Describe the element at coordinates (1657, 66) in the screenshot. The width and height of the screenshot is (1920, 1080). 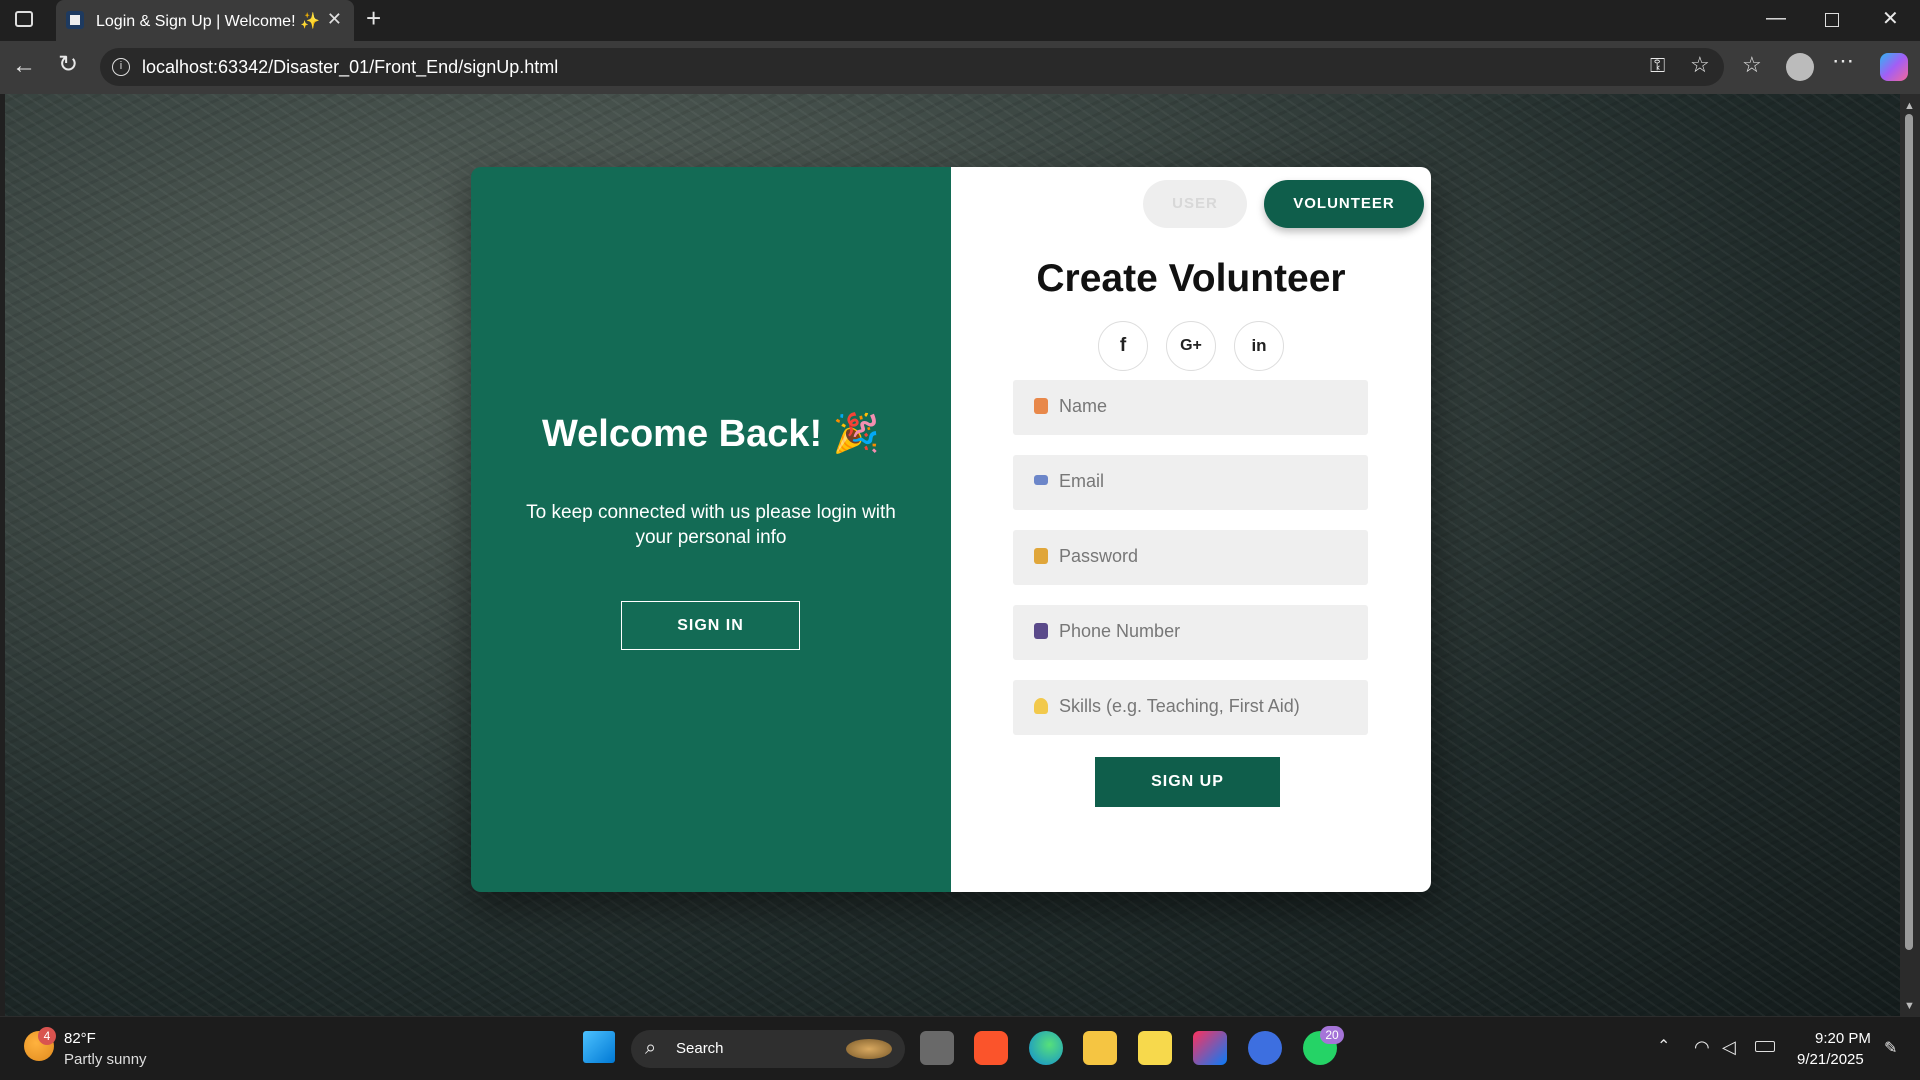
I see `key-icon: ⚿` at that location.